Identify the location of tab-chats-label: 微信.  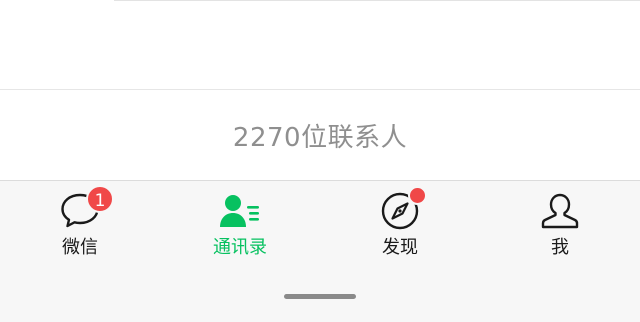
(80, 247).